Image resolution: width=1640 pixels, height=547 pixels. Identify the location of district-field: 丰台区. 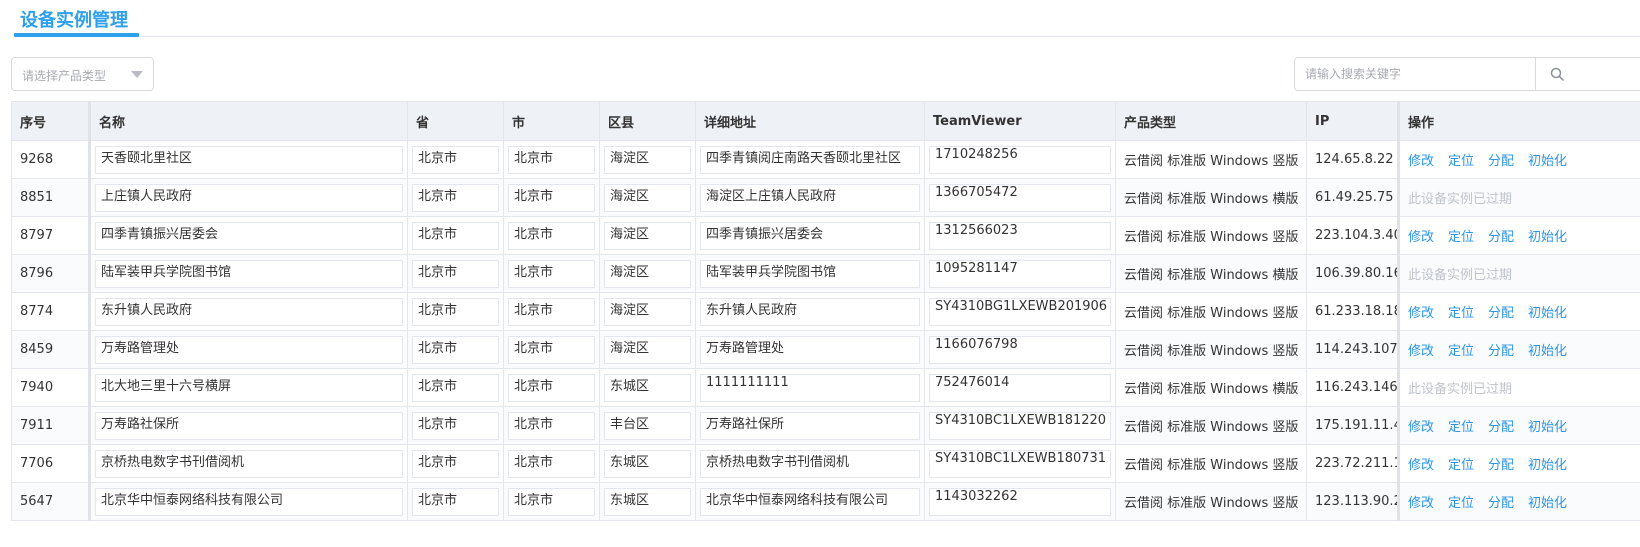
(647, 425).